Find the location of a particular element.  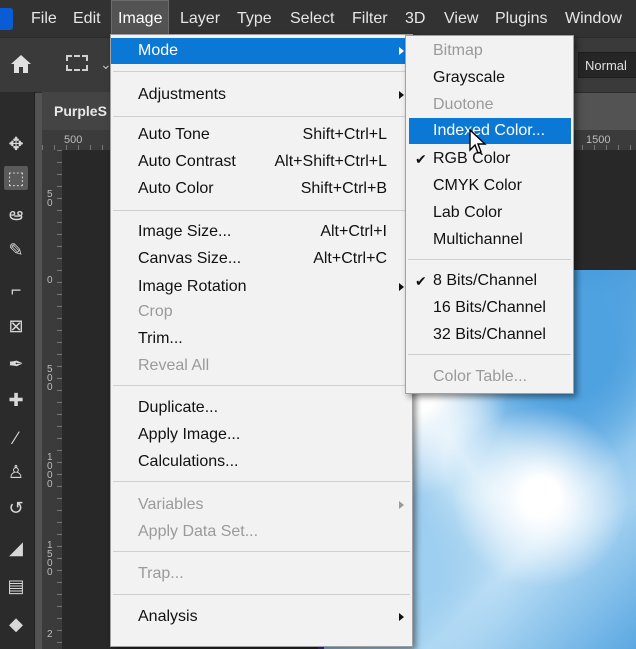

tools-panel: ✥ ⬚ ఆ ✎ ⌐ ⊠ ✒ ✚ ∕ ♙ ↺ ◢ ▤ ◆ is located at coordinates (17, 370).